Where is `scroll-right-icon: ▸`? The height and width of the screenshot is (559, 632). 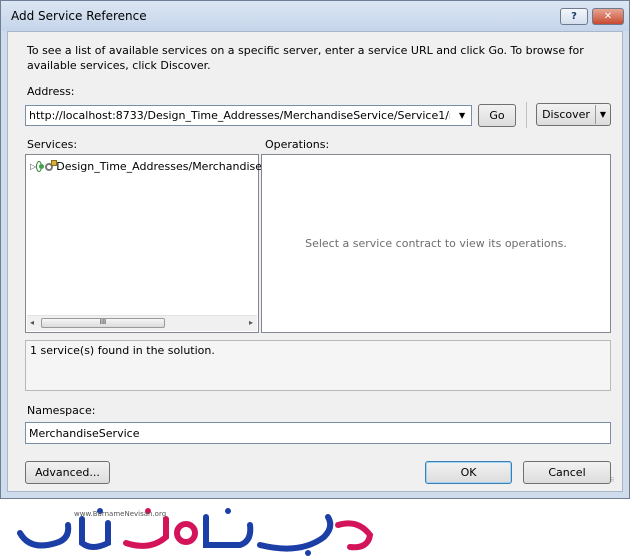 scroll-right-icon: ▸ is located at coordinates (251, 322).